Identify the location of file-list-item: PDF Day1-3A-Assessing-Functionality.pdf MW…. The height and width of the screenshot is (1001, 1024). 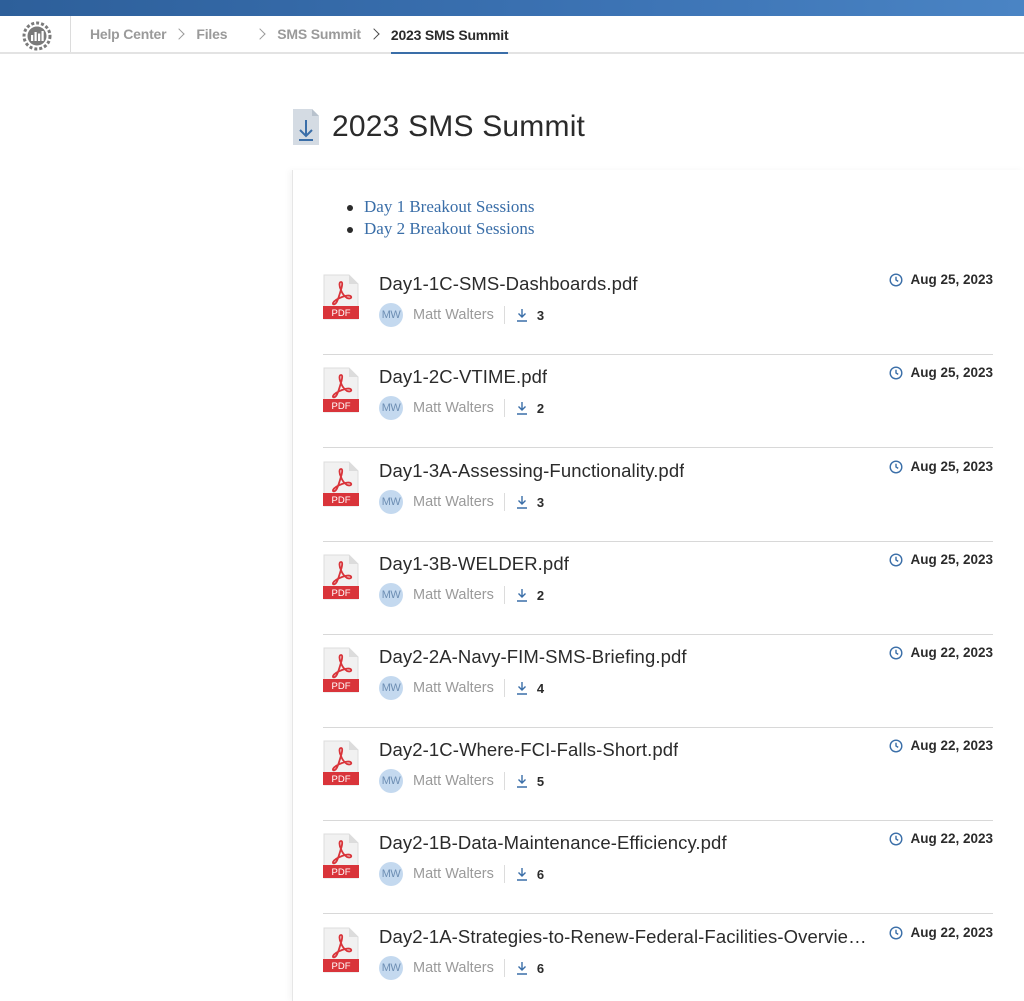
(658, 495).